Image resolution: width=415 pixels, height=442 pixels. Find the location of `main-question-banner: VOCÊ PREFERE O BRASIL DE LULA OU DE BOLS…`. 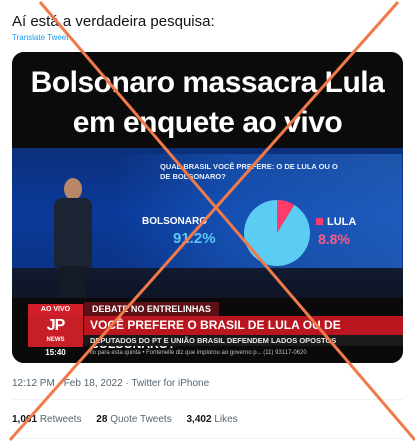

main-question-banner: VOCÊ PREFERE O BRASIL DE LULA OU DE BOLS… is located at coordinates (243, 333).